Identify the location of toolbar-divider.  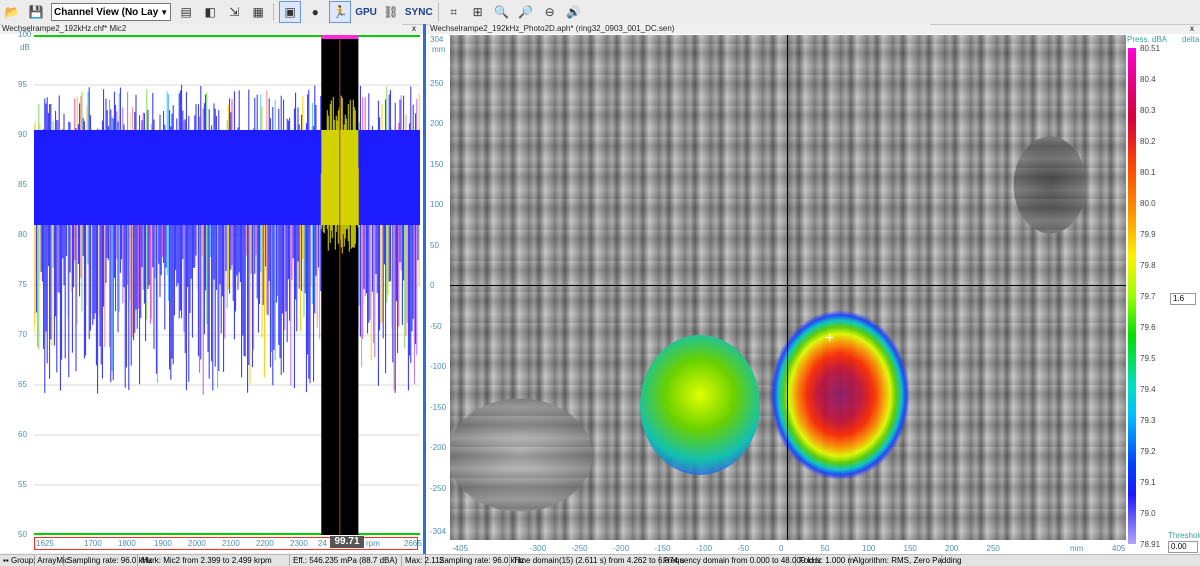
(438, 12).